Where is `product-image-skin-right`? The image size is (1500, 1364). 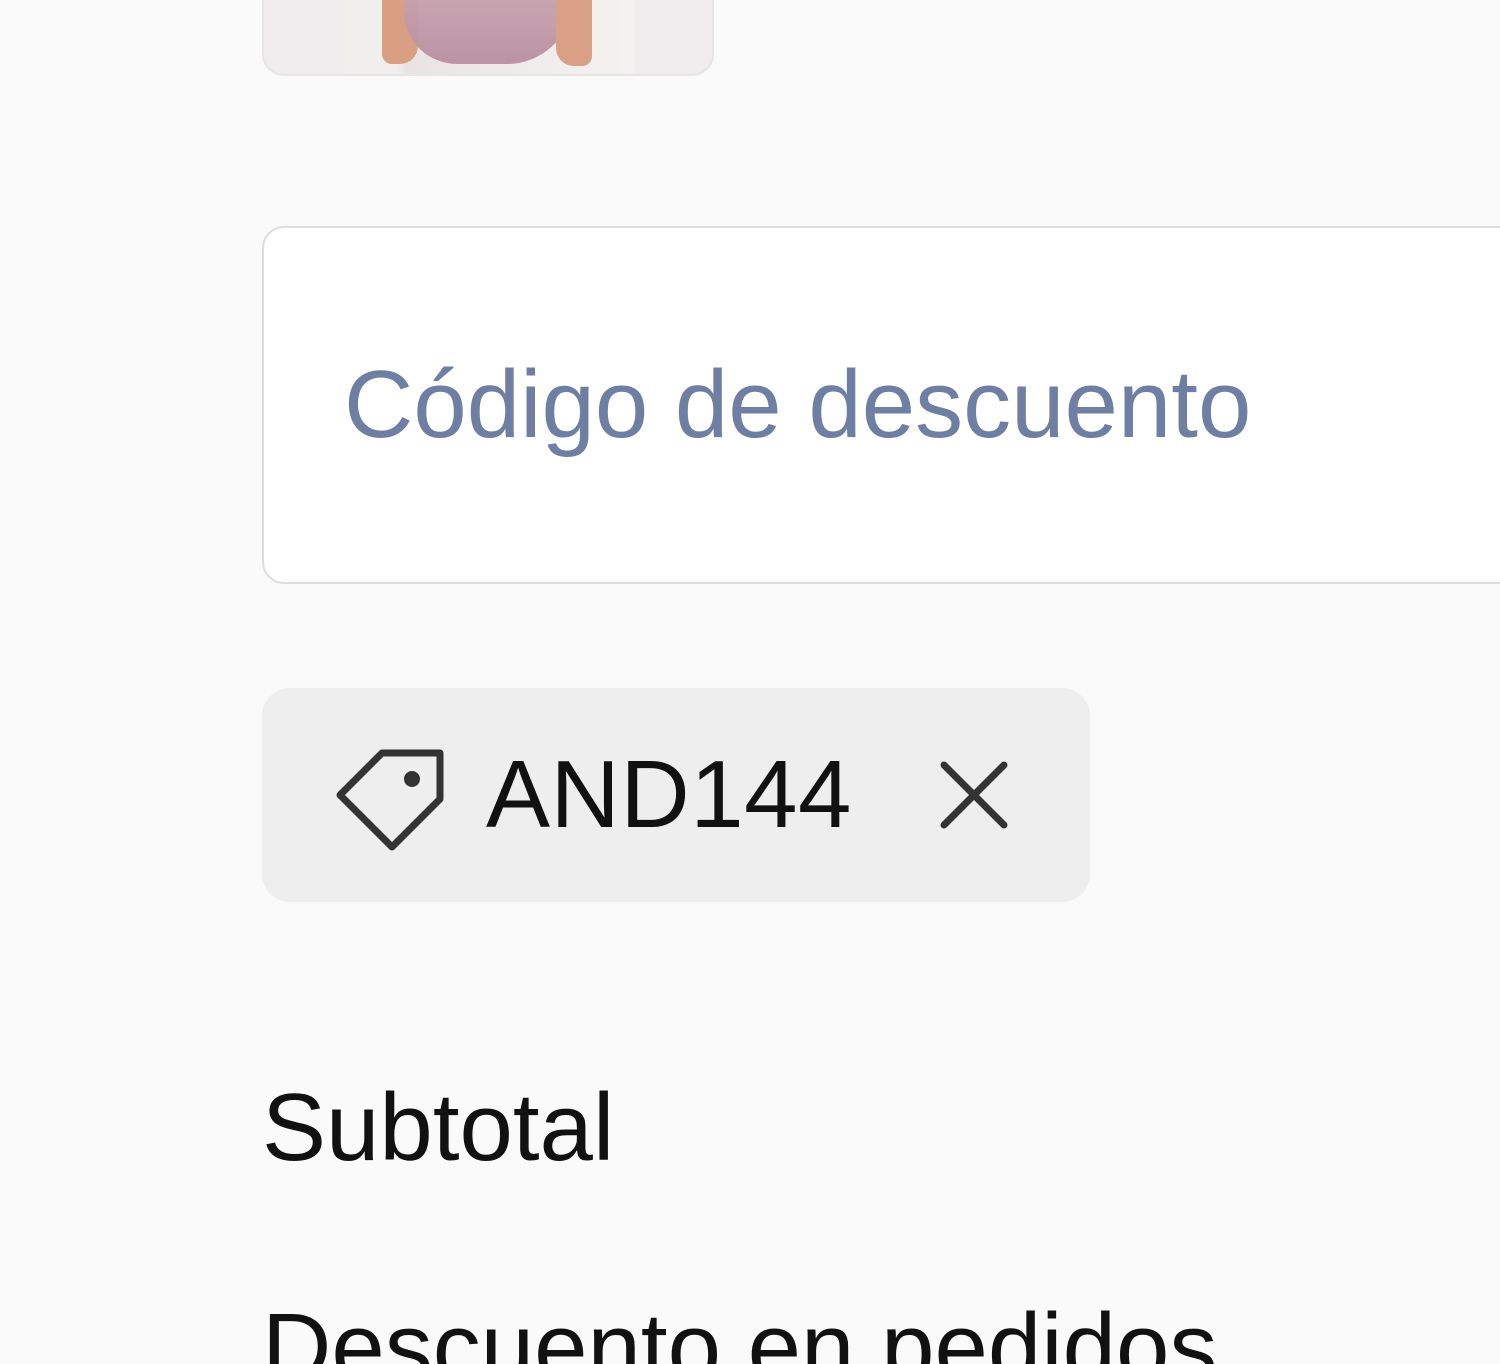
product-image-skin-right is located at coordinates (574, 33).